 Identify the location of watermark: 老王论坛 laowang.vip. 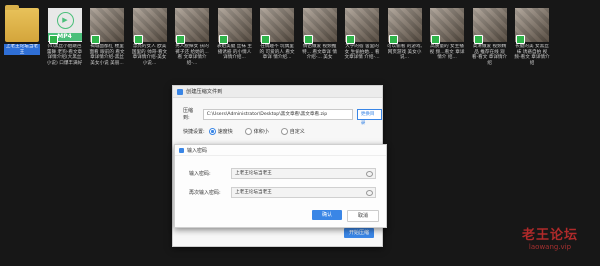
(550, 237).